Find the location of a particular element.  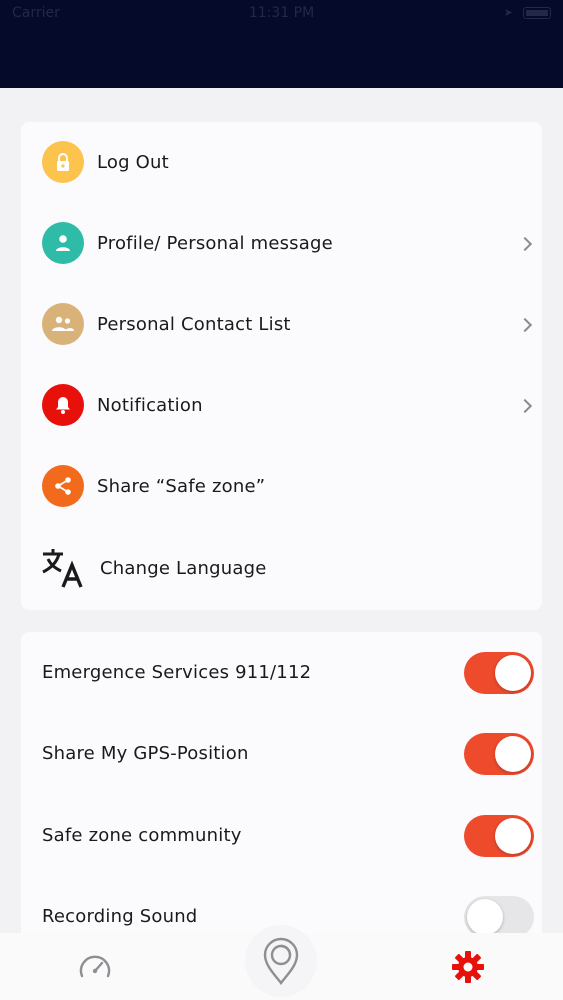

bottom-tab-bar is located at coordinates (281, 962).